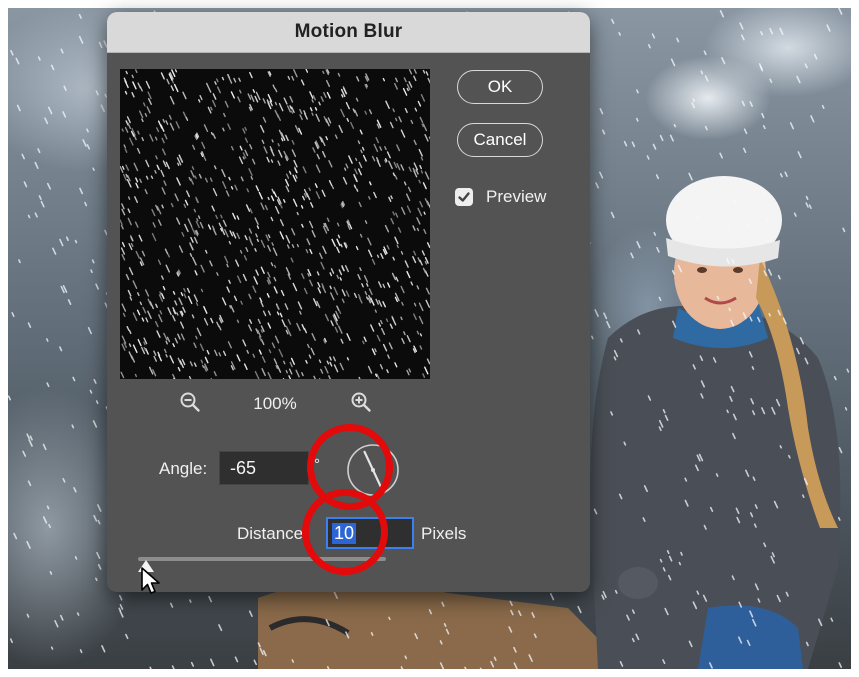 The image size is (859, 677). I want to click on angle-value: -65, so click(243, 467).